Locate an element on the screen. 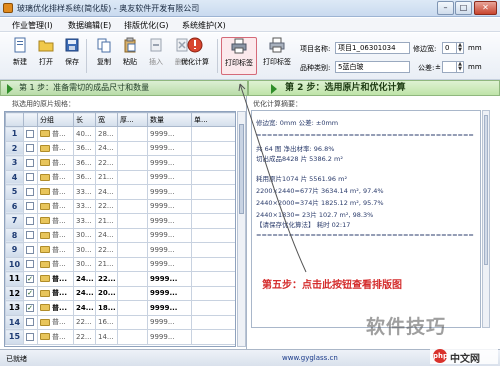  menu-data-edit: 数据编辑(E) is located at coordinates (89, 25).